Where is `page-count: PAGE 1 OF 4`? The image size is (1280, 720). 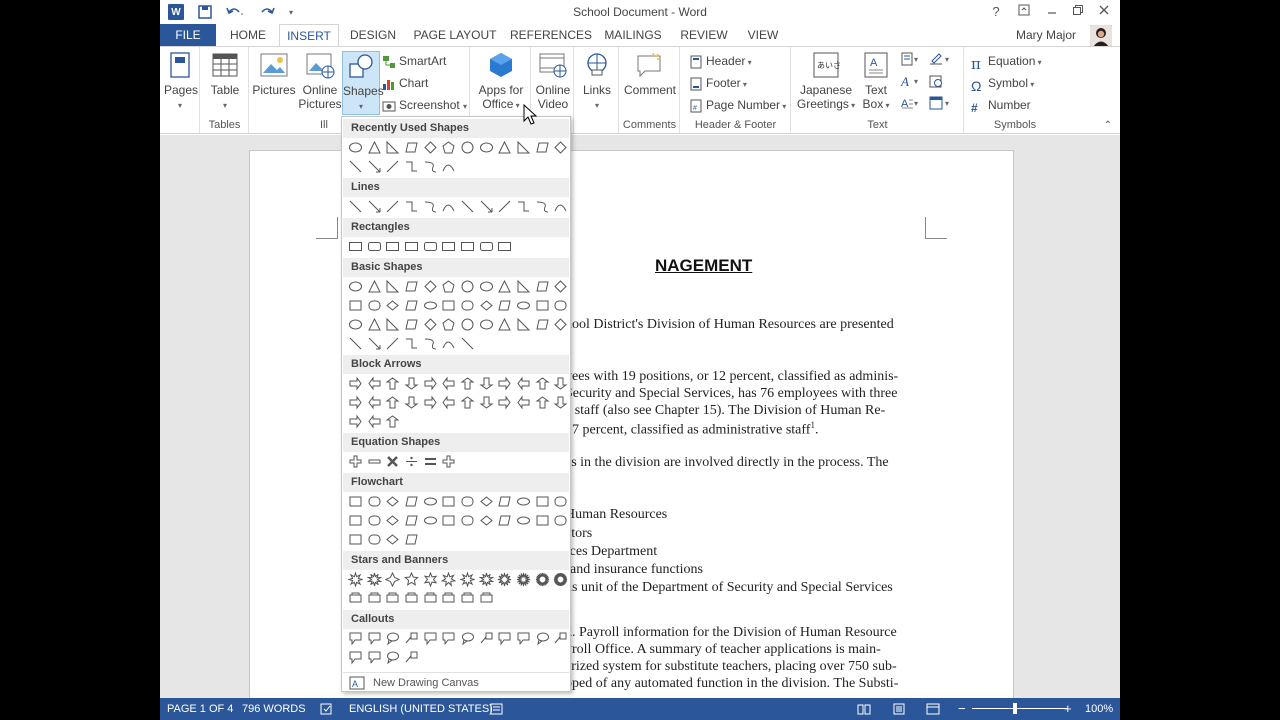 page-count: PAGE 1 OF 4 is located at coordinates (200, 709).